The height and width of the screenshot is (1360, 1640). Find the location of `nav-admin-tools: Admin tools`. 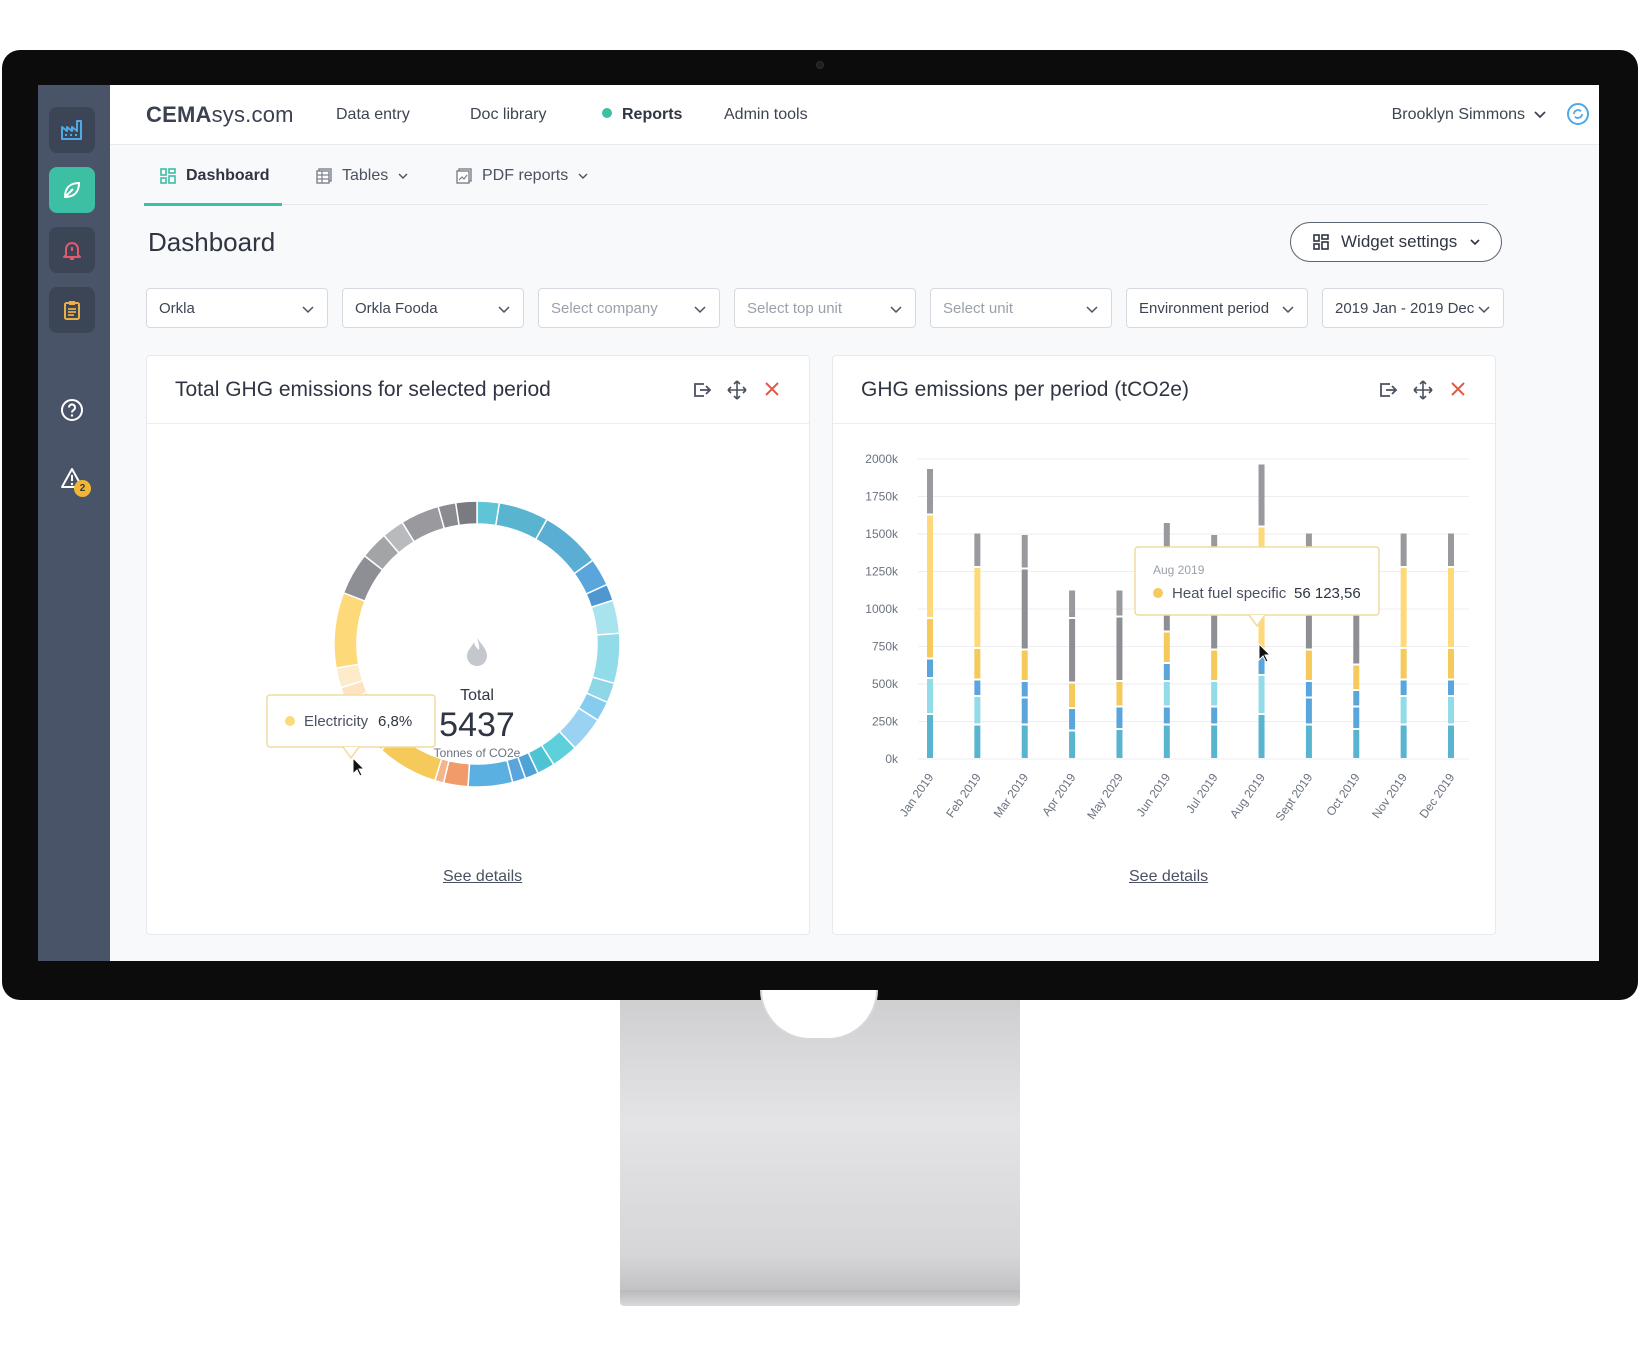

nav-admin-tools: Admin tools is located at coordinates (766, 115).